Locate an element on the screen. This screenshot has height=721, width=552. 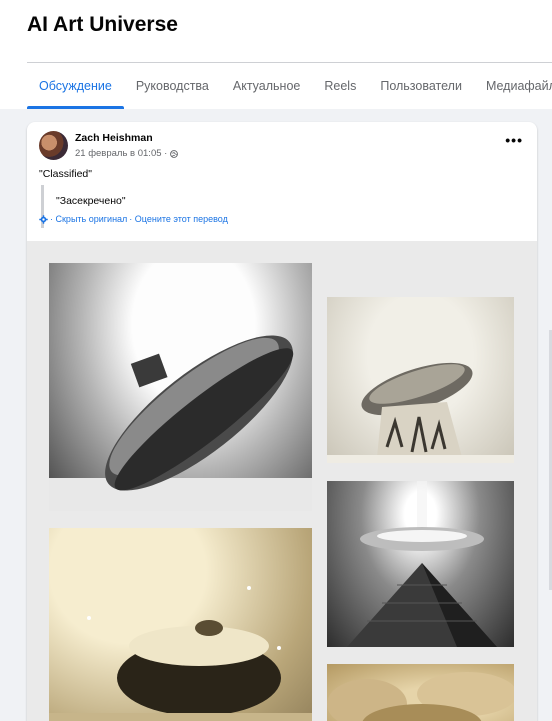
post-text: "Classified" is located at coordinates (65, 174).